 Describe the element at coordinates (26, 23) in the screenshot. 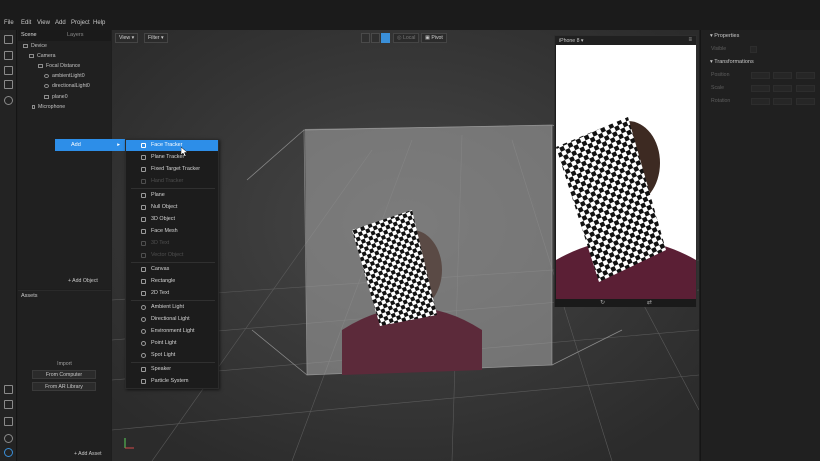

I see `menu-edit: Edit` at that location.